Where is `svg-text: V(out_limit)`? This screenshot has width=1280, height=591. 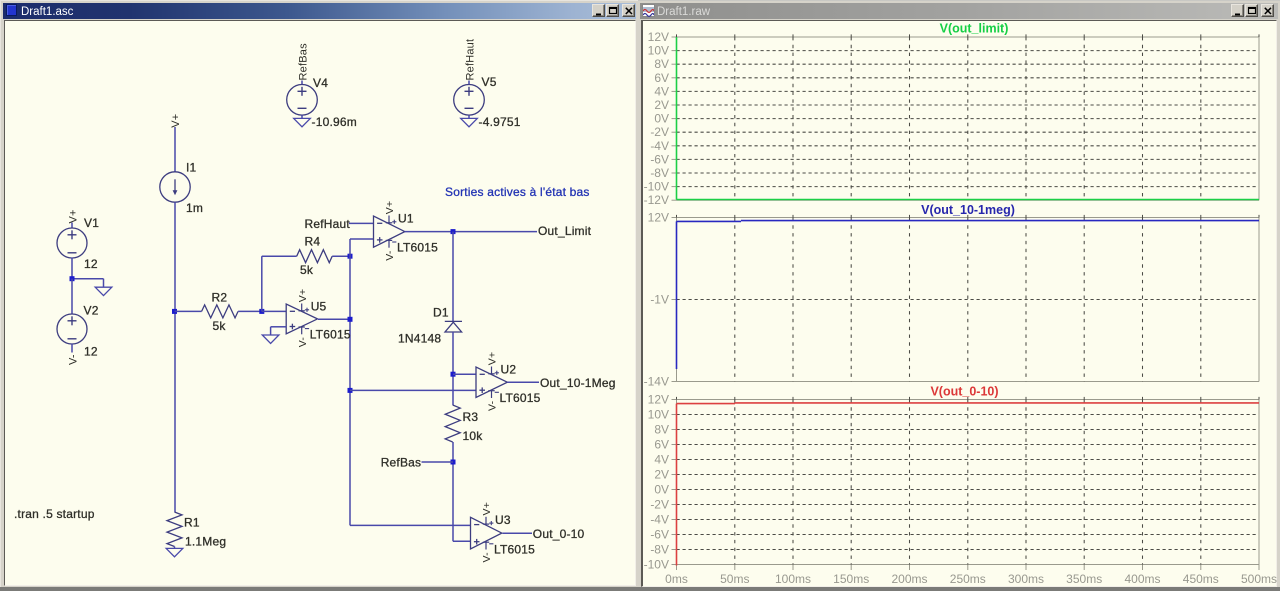
svg-text: V(out_limit) is located at coordinates (974, 29).